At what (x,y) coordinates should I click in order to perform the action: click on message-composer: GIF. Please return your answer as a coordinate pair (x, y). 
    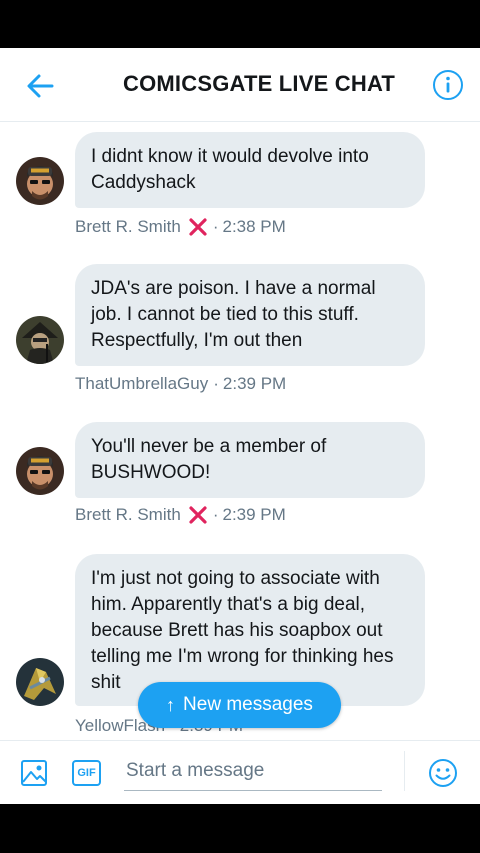
    Looking at the image, I should click on (240, 772).